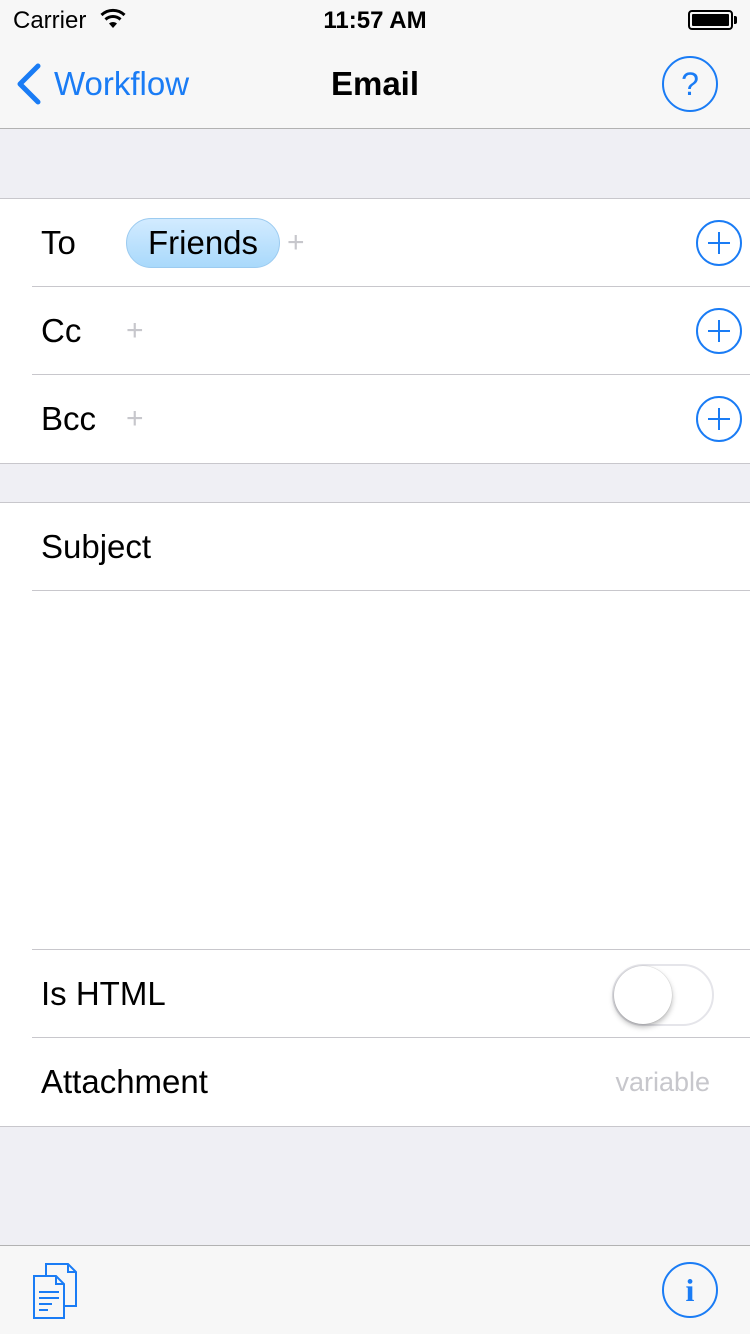  I want to click on help-icon: ?, so click(690, 83).